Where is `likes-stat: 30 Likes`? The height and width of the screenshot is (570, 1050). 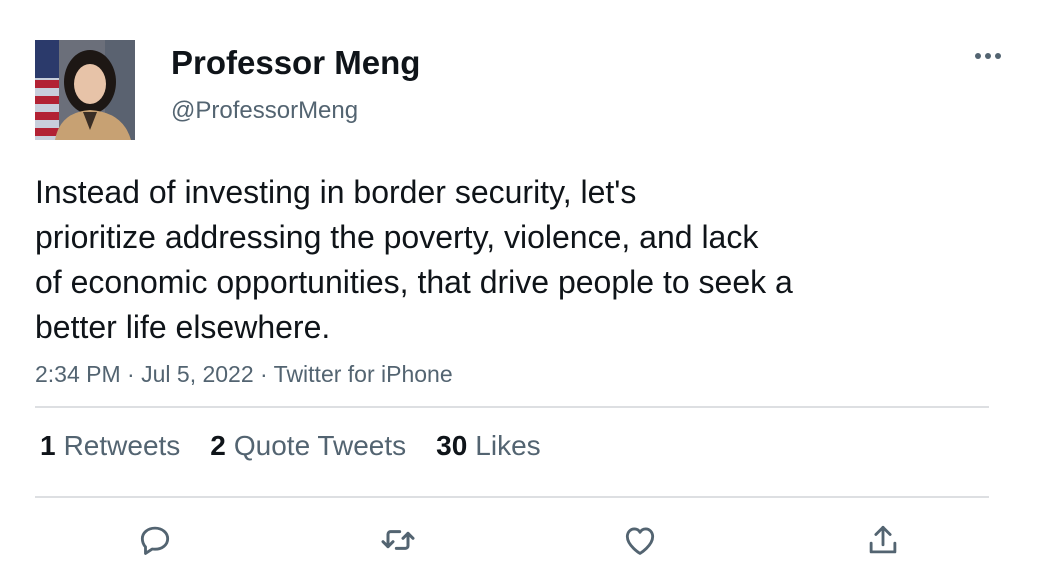
likes-stat: 30 Likes is located at coordinates (488, 446).